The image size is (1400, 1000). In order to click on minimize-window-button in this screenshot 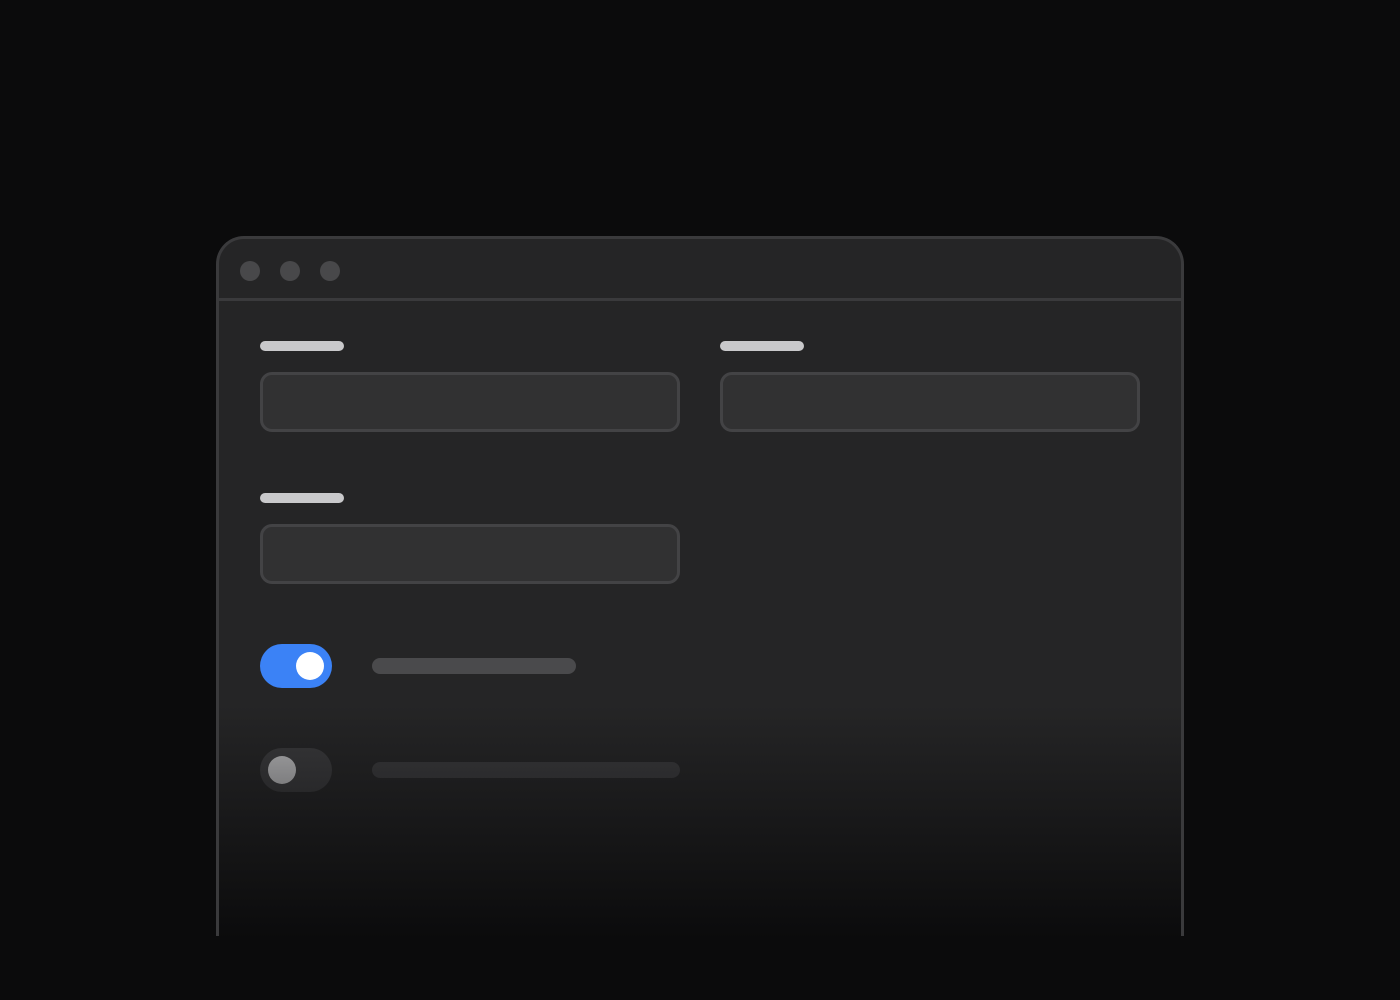, I will do `click(290, 271)`.